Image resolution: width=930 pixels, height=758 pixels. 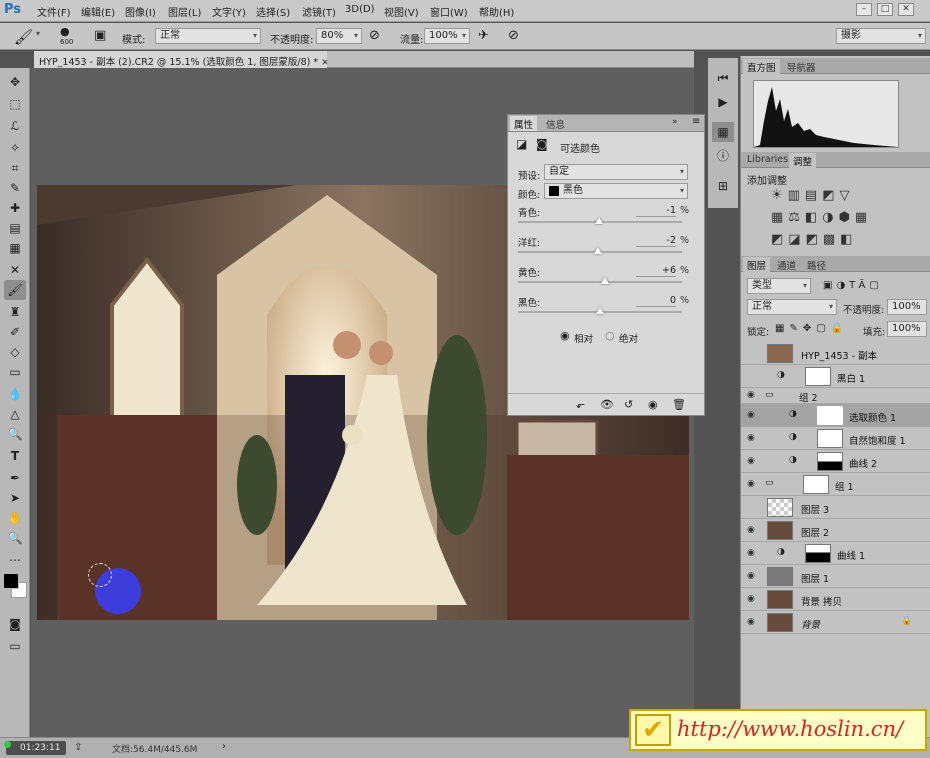 What do you see at coordinates (656, 301) in the screenshot?
I see `slider-value: 0` at bounding box center [656, 301].